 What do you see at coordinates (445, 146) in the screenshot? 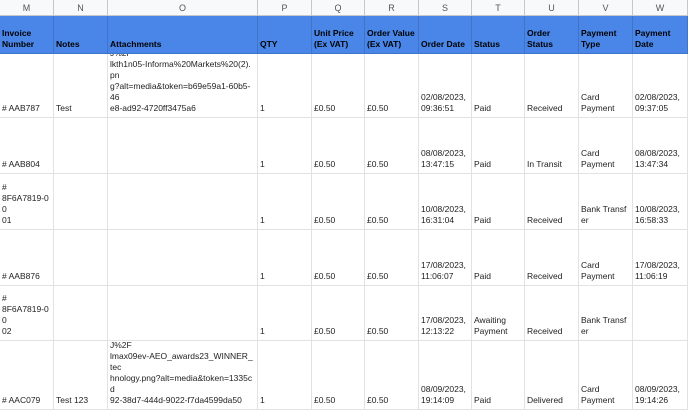
I see `cell-order-date: 08/08/2023, 13:47:15` at bounding box center [445, 146].